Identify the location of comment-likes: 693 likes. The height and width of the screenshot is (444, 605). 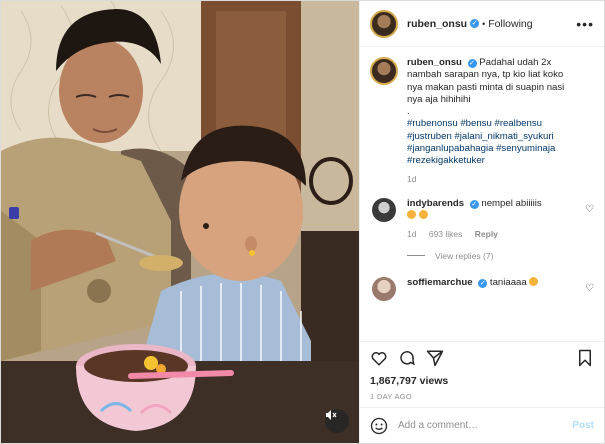
(446, 234).